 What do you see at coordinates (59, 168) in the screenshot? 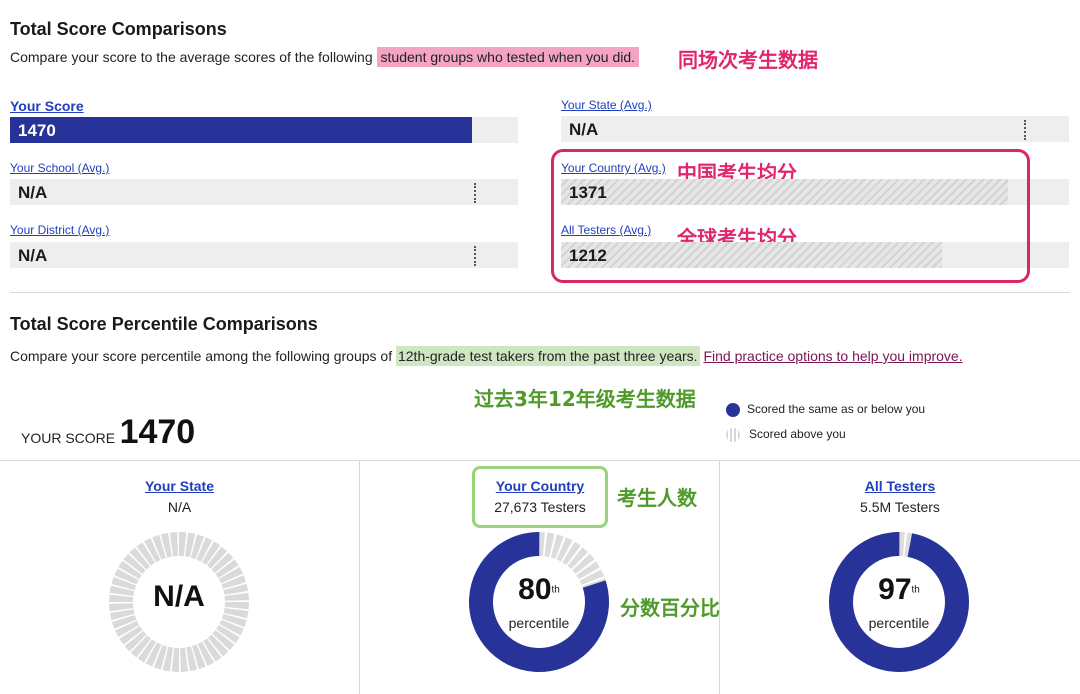
I see `your-school-avg-link: Your School (Avg.)` at bounding box center [59, 168].